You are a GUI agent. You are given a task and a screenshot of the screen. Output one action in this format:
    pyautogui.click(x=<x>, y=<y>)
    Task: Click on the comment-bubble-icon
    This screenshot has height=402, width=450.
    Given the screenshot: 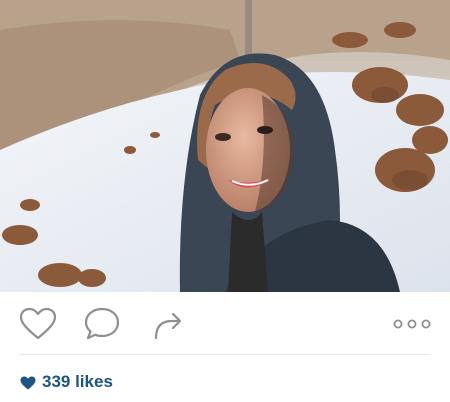 What is the action you would take?
    pyautogui.click(x=102, y=324)
    